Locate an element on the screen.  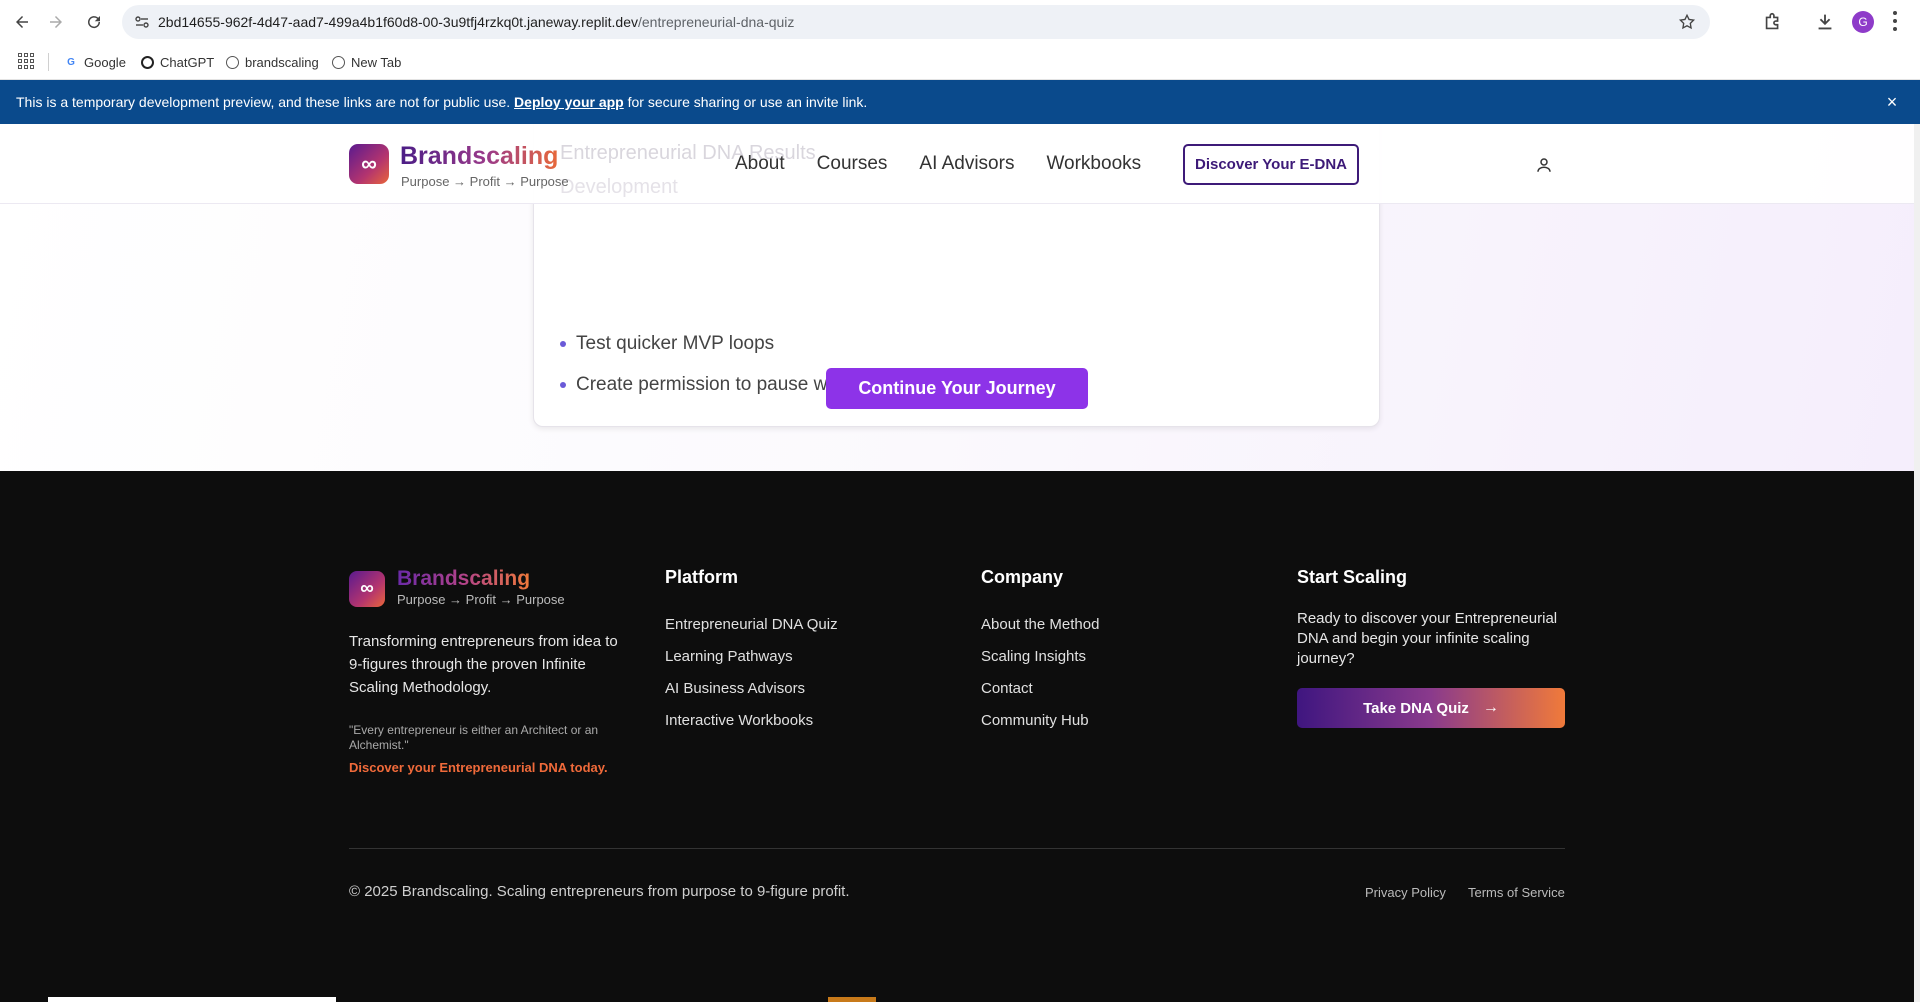
footer-brand-tagline: Purpose → Profit → Purpose is located at coordinates (481, 599).